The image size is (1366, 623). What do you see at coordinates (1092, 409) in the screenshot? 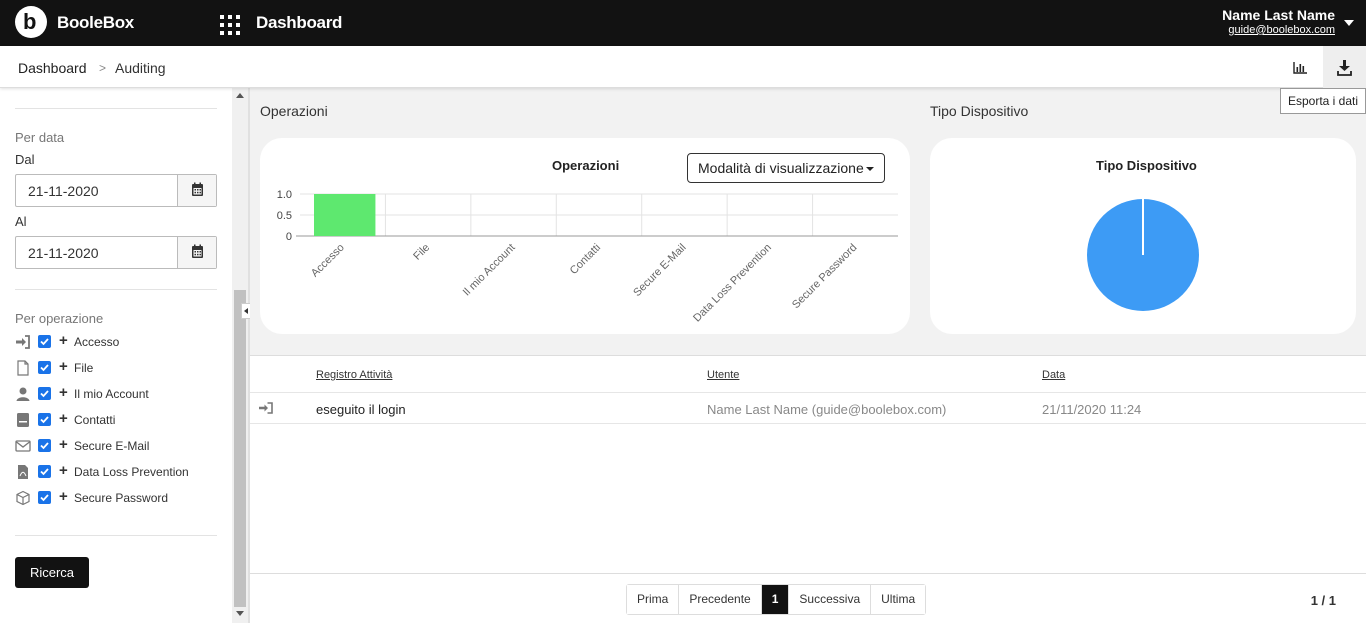
I see `date-cell: 21/11/2020 11:24` at bounding box center [1092, 409].